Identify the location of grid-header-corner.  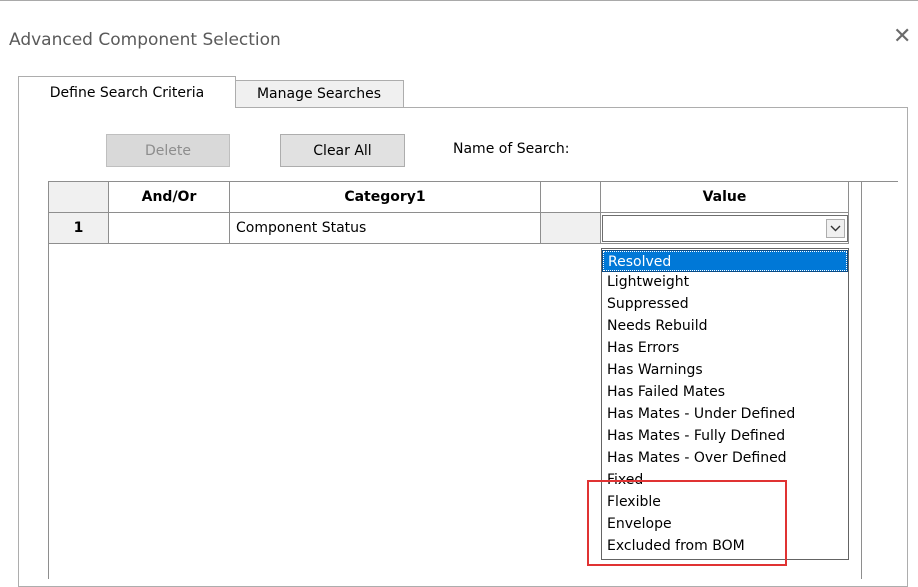
(79, 197).